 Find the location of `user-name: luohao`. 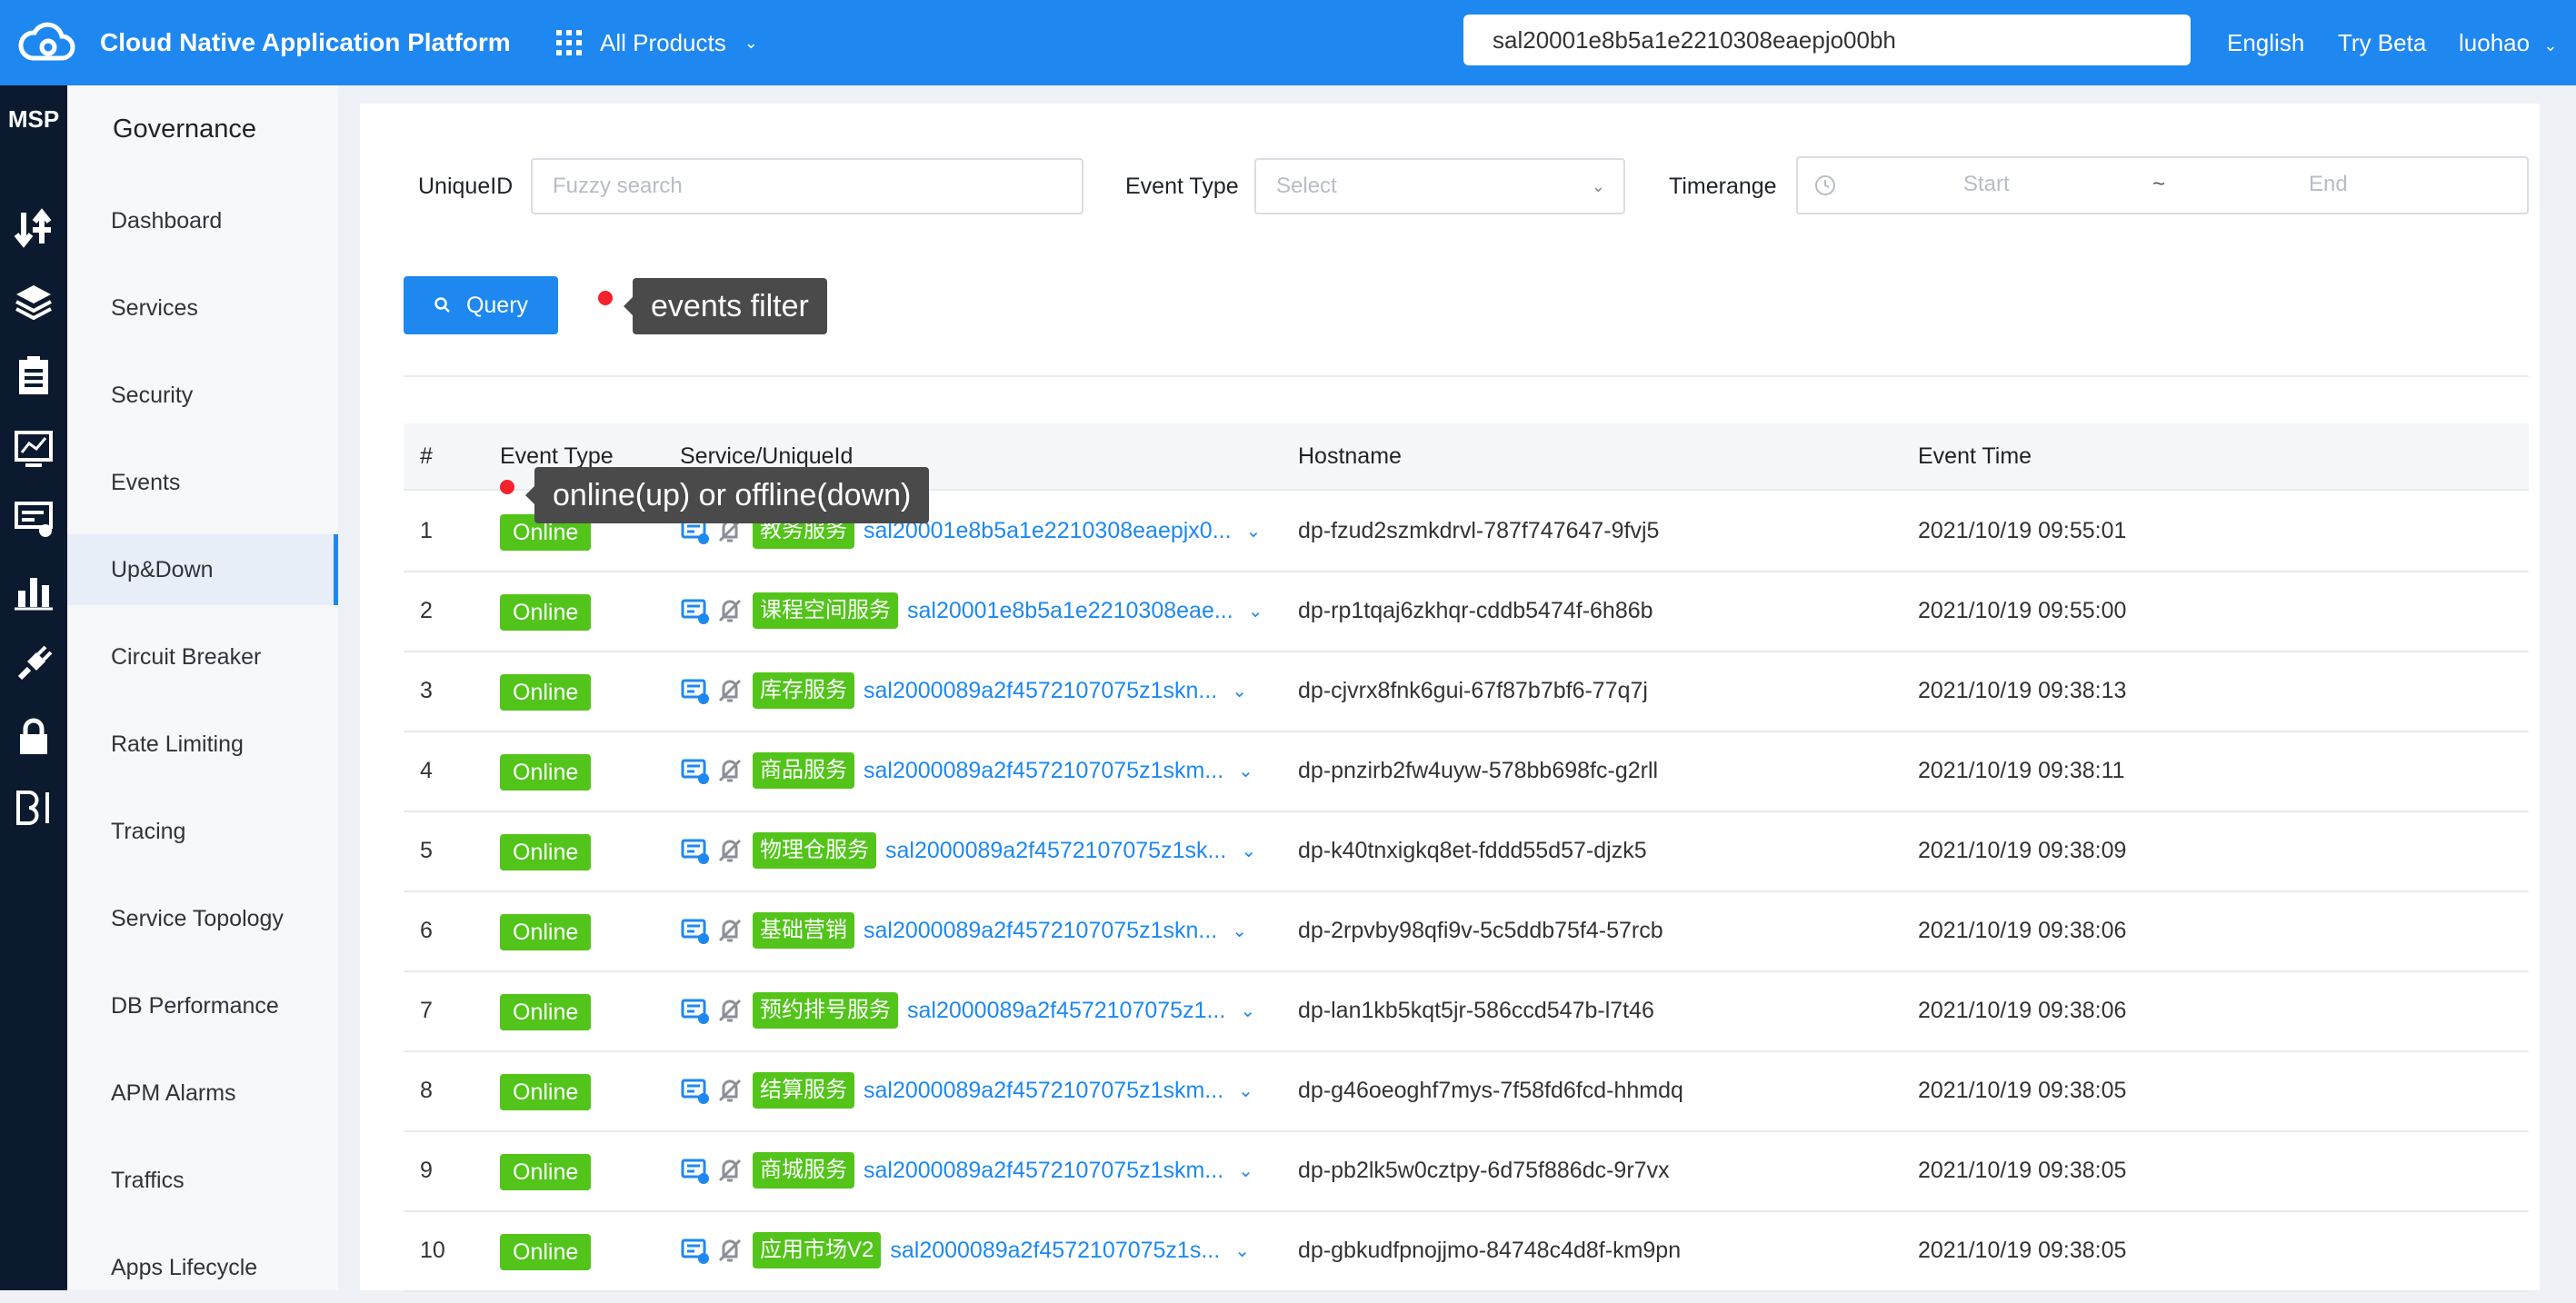

user-name: luohao is located at coordinates (2495, 42).